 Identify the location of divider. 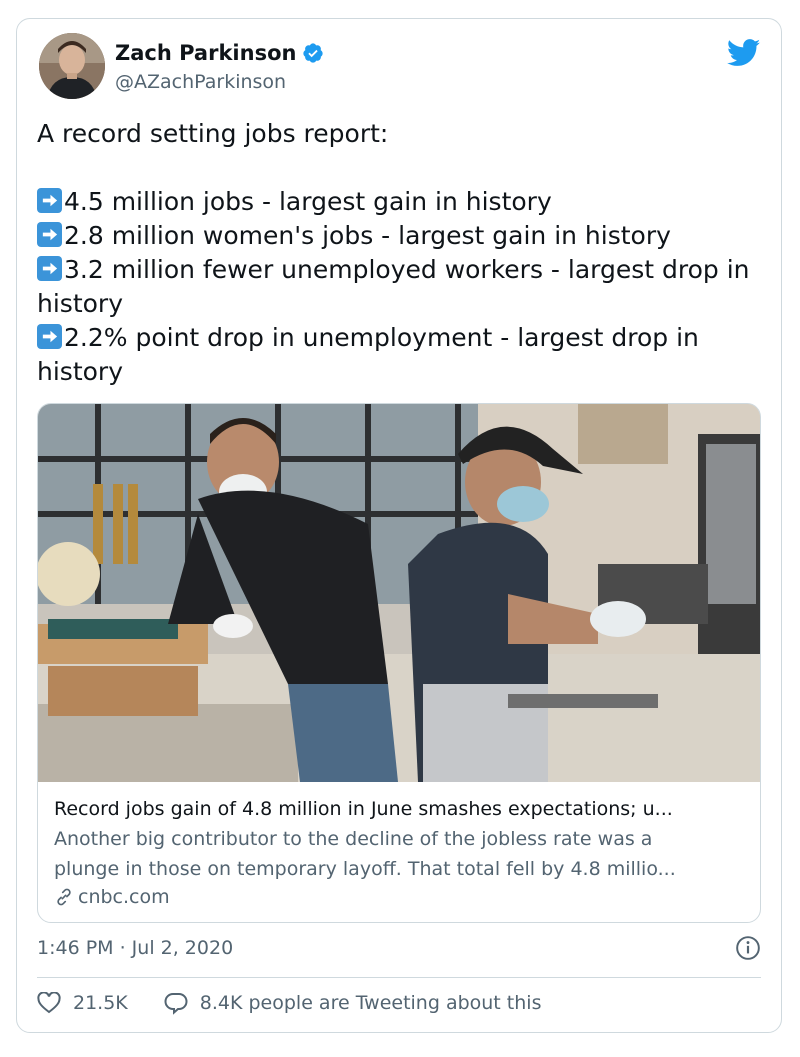
(399, 977).